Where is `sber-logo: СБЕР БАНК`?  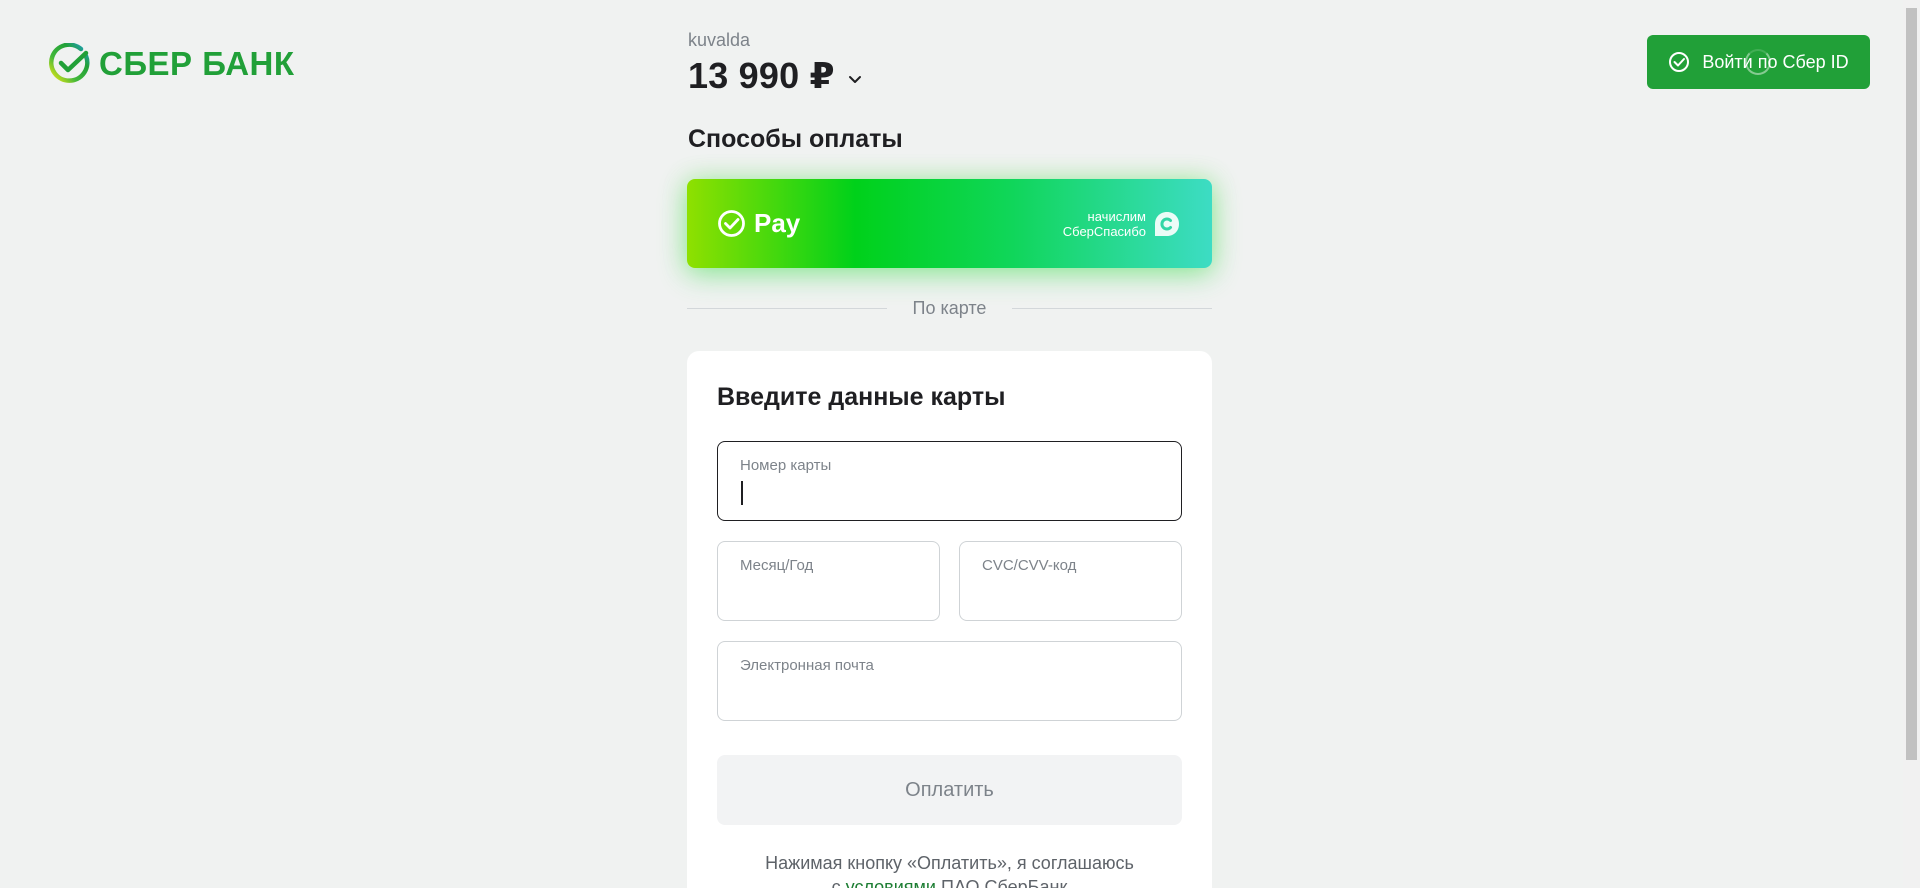
sber-logo: СБЕР БАНК is located at coordinates (172, 64).